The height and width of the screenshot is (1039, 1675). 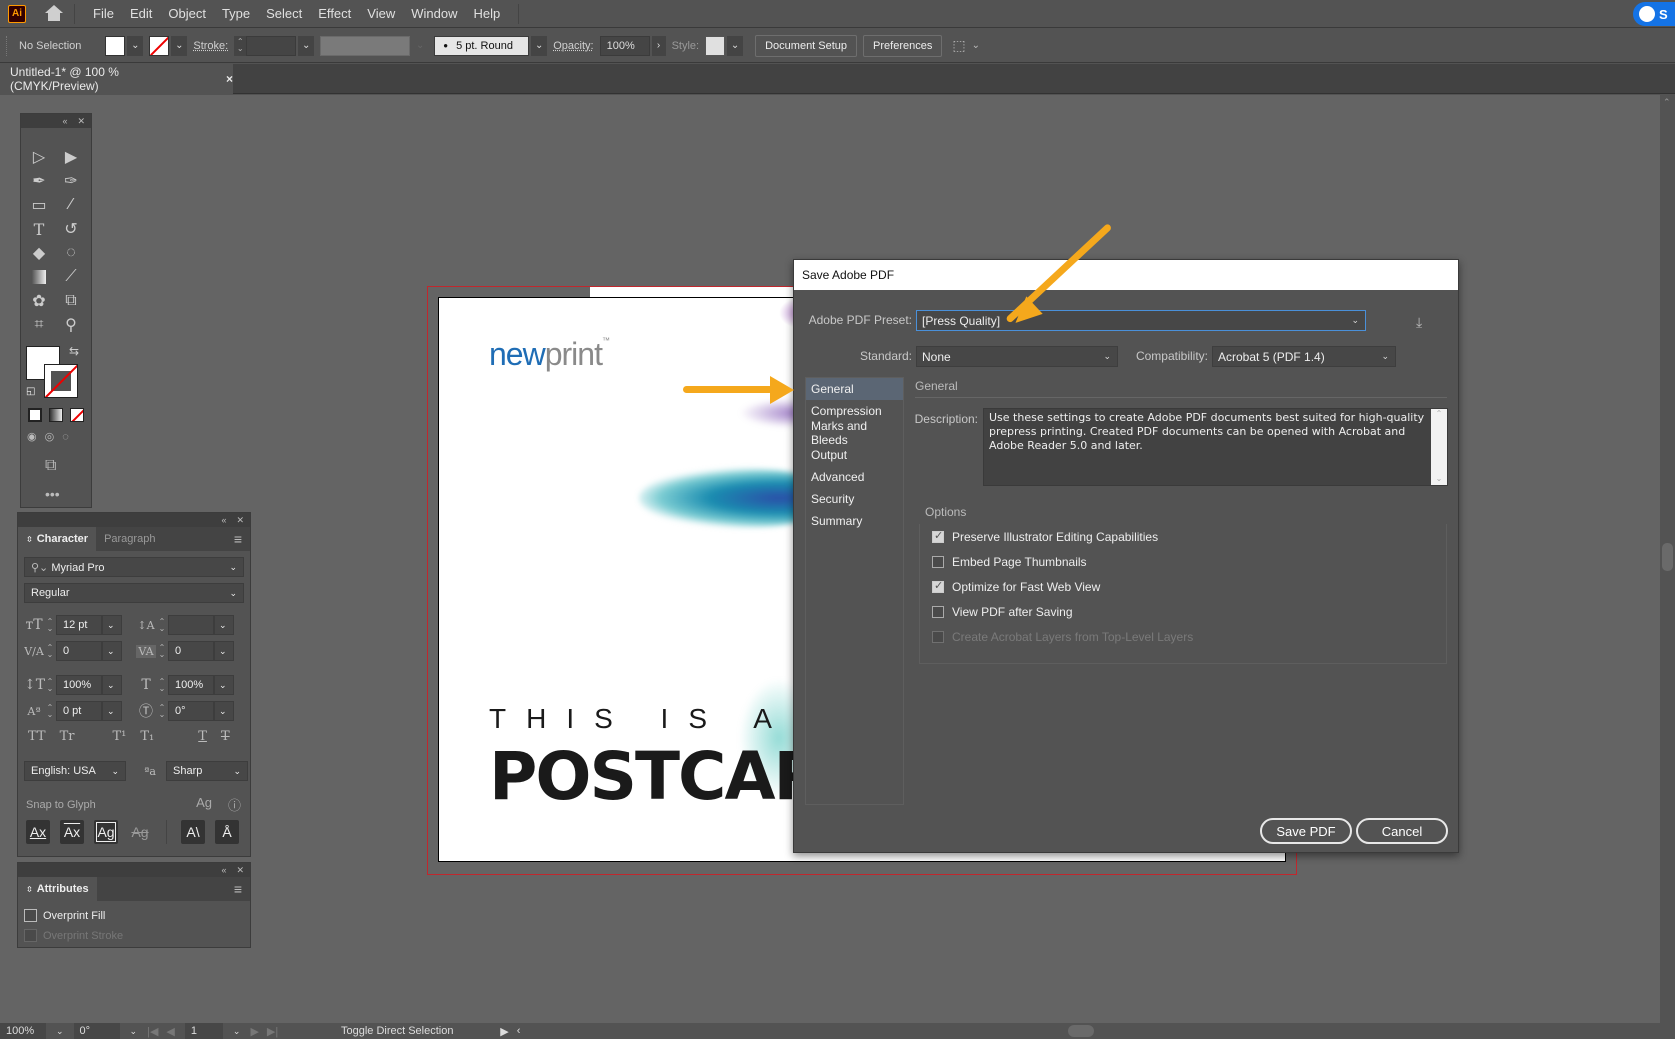 I want to click on share-button: S, so click(x=1654, y=14).